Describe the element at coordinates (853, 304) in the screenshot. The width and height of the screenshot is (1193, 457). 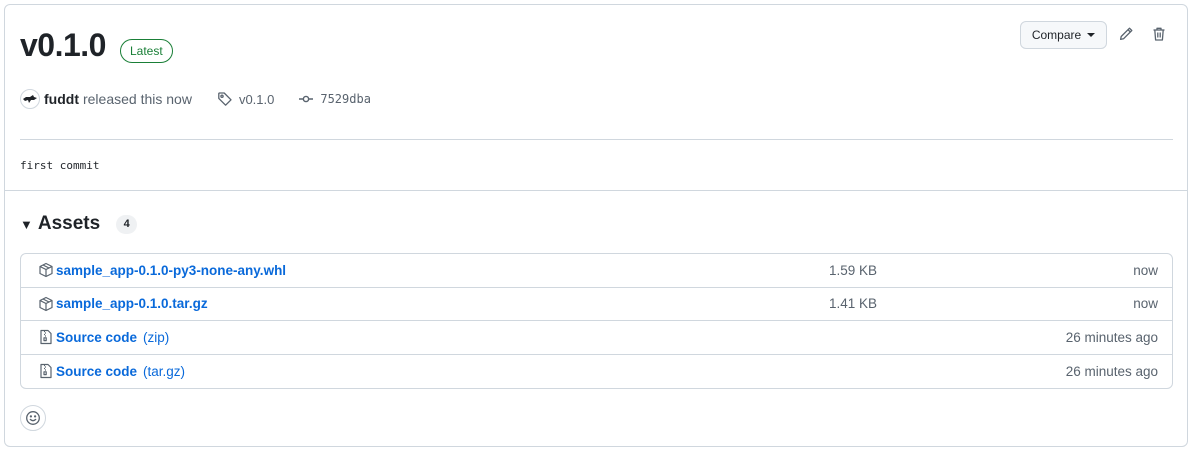
I see `asset-size: 1.41 KB` at that location.